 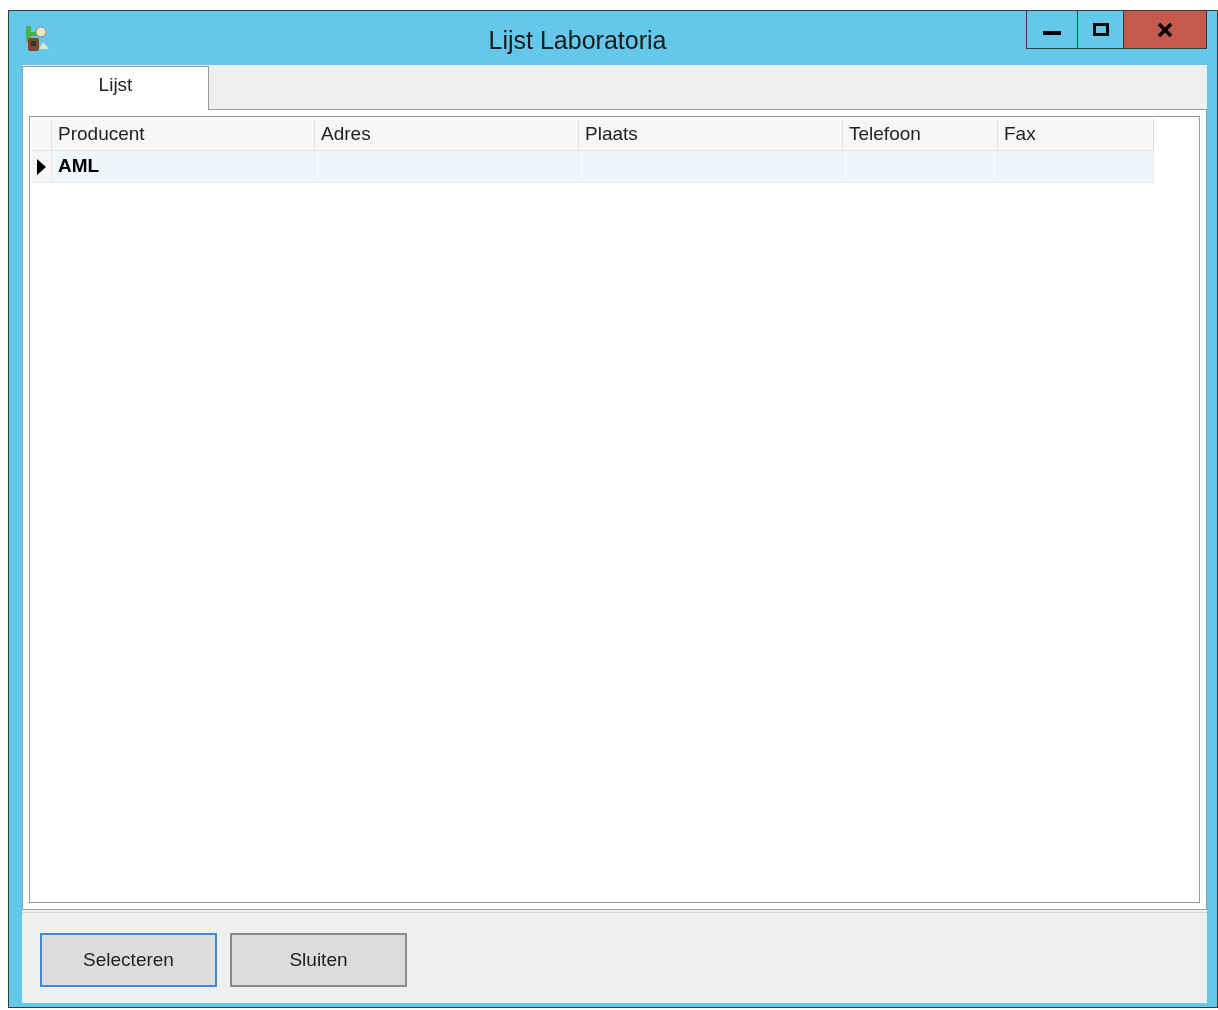 I want to click on dialog-button: Selecteren, so click(x=128, y=960).